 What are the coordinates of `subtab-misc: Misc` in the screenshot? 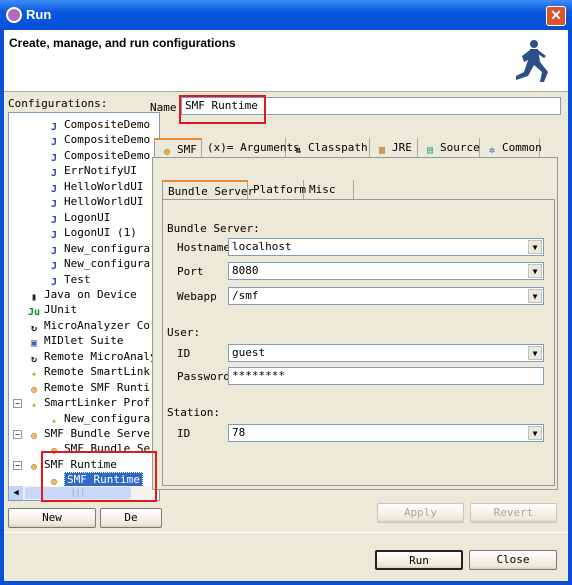 It's located at (329, 190).